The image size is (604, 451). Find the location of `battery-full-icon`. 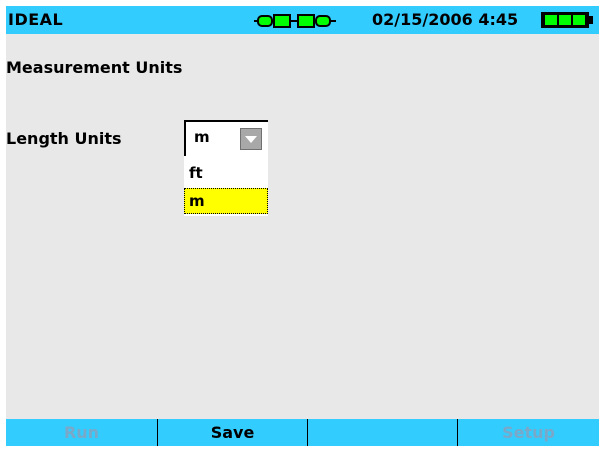

battery-full-icon is located at coordinates (567, 20).